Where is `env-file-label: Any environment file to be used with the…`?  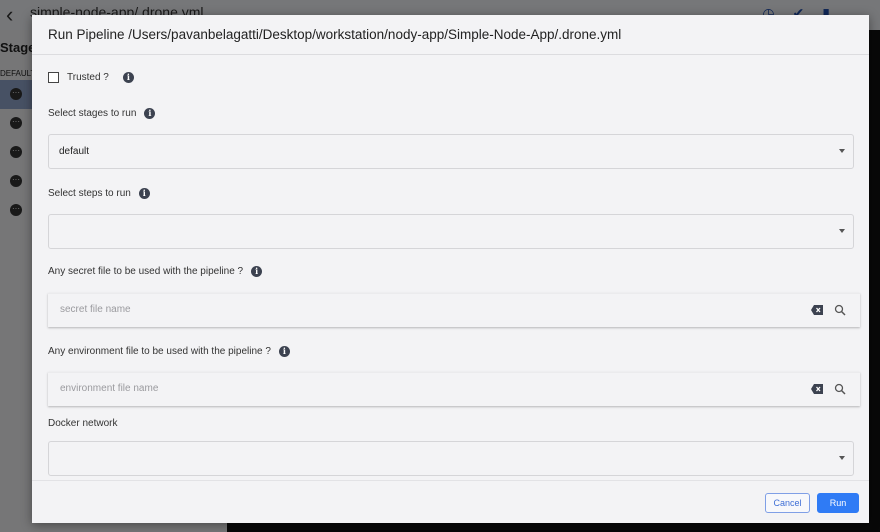 env-file-label: Any environment file to be used with the… is located at coordinates (169, 351).